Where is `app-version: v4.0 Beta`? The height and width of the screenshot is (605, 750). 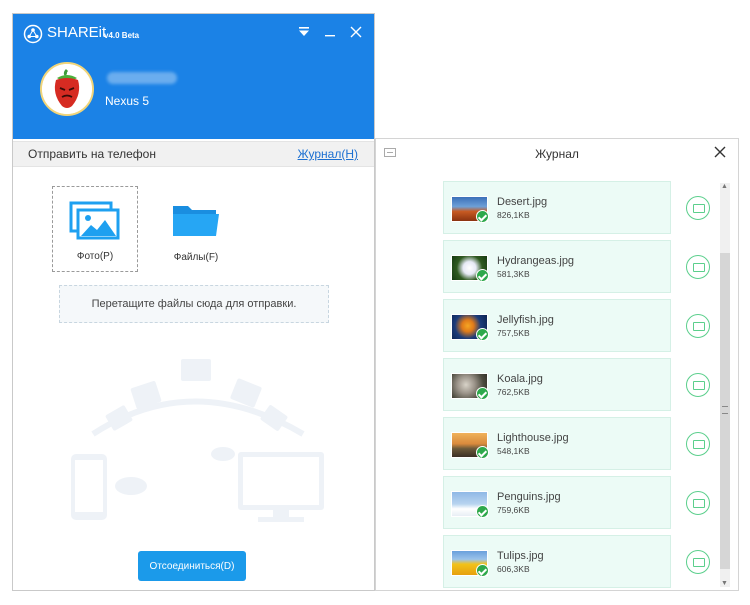 app-version: v4.0 Beta is located at coordinates (122, 35).